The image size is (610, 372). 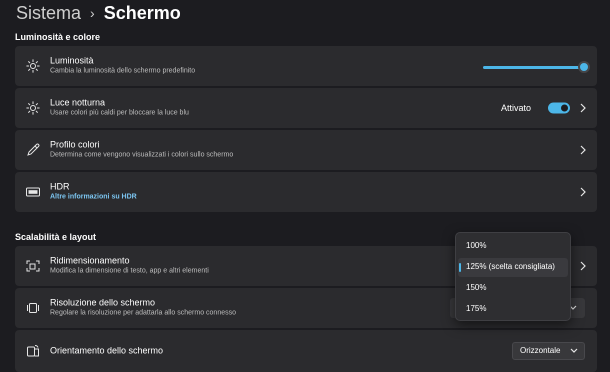 What do you see at coordinates (58, 37) in the screenshot?
I see `section-title-brightness-color: Luminosità e colore` at bounding box center [58, 37].